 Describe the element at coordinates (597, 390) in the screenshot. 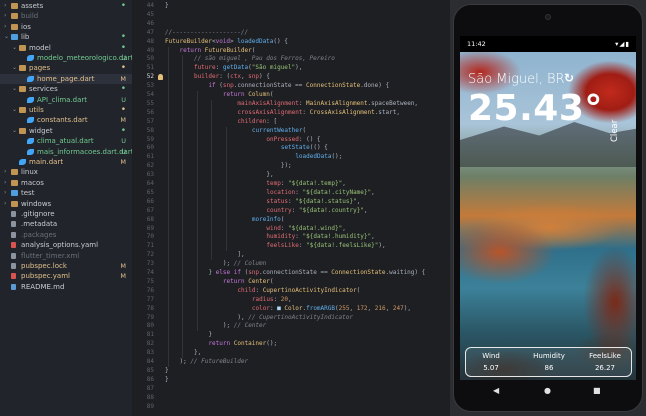

I see `recents-icon: ■` at that location.